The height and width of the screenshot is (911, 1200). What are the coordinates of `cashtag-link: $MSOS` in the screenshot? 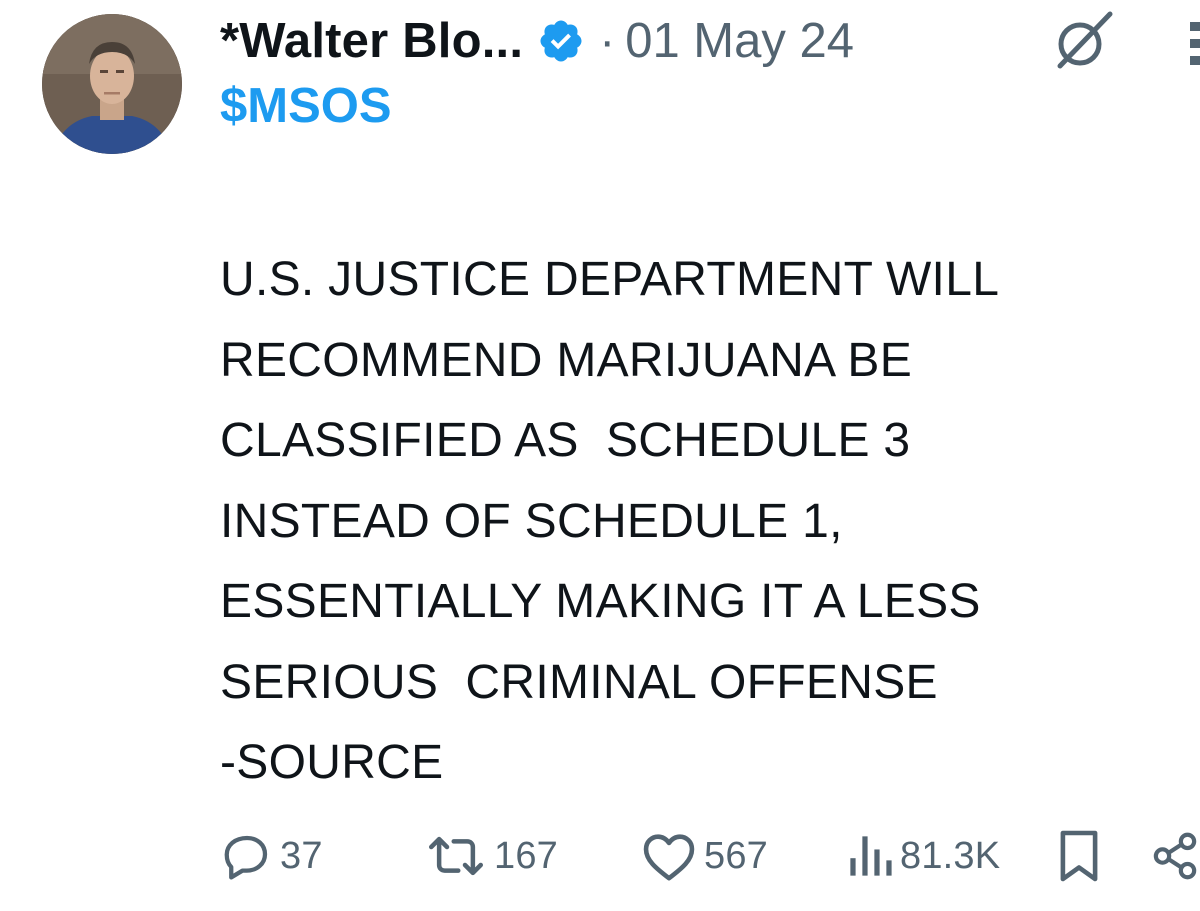 It's located at (306, 106).